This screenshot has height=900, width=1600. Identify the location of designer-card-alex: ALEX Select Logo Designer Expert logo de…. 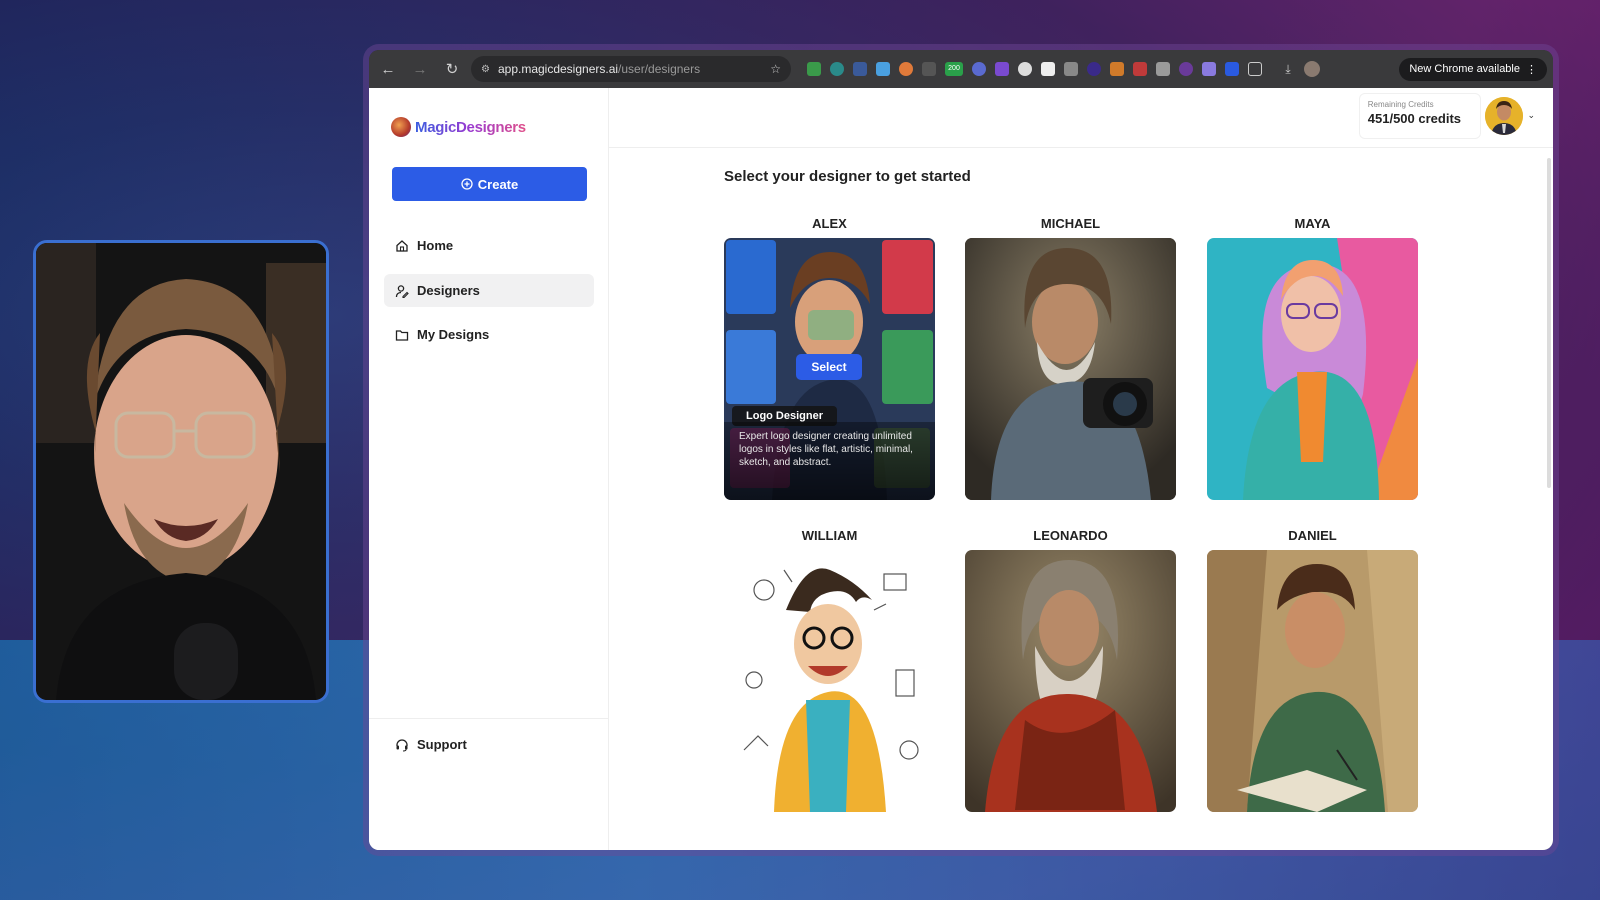
(829, 358).